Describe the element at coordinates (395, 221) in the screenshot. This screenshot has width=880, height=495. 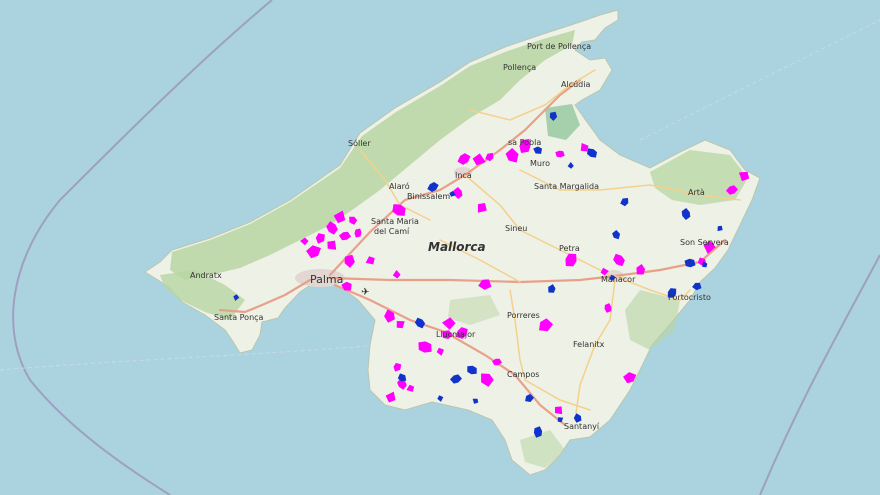
I see `place-label-santa-maria: Santa Maria` at that location.